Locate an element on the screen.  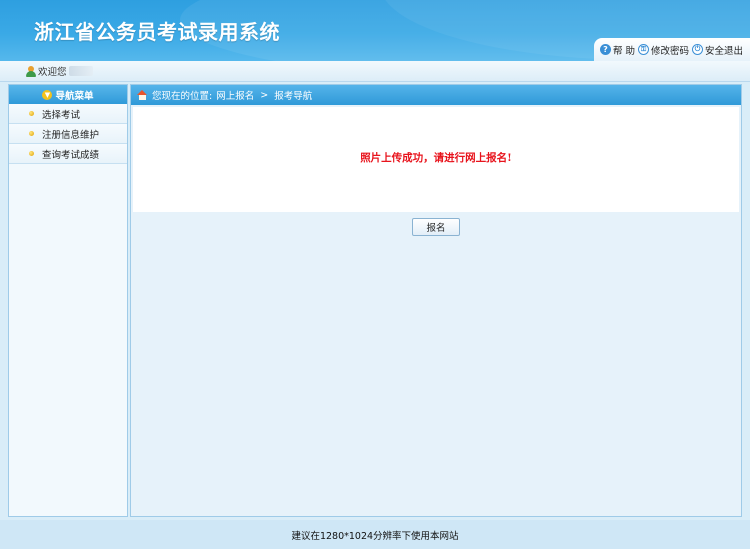
help-icon: ? is located at coordinates (605, 49).